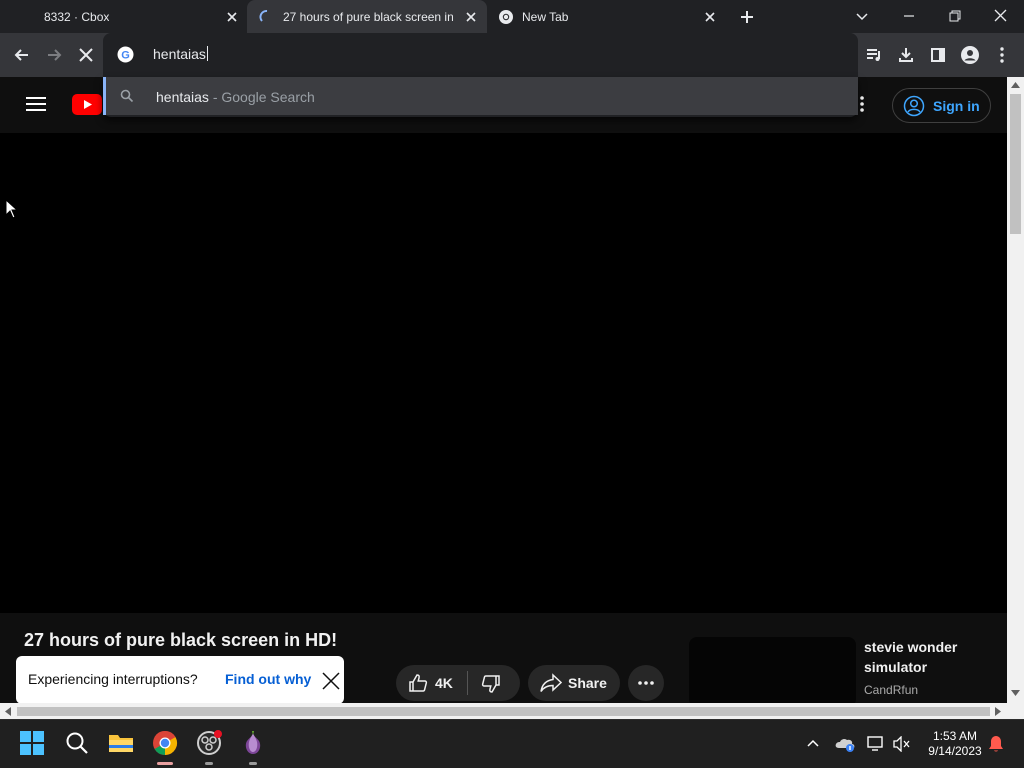 This screenshot has width=1024, height=768. I want to click on tab-new-tab: New Tab, so click(607, 16).